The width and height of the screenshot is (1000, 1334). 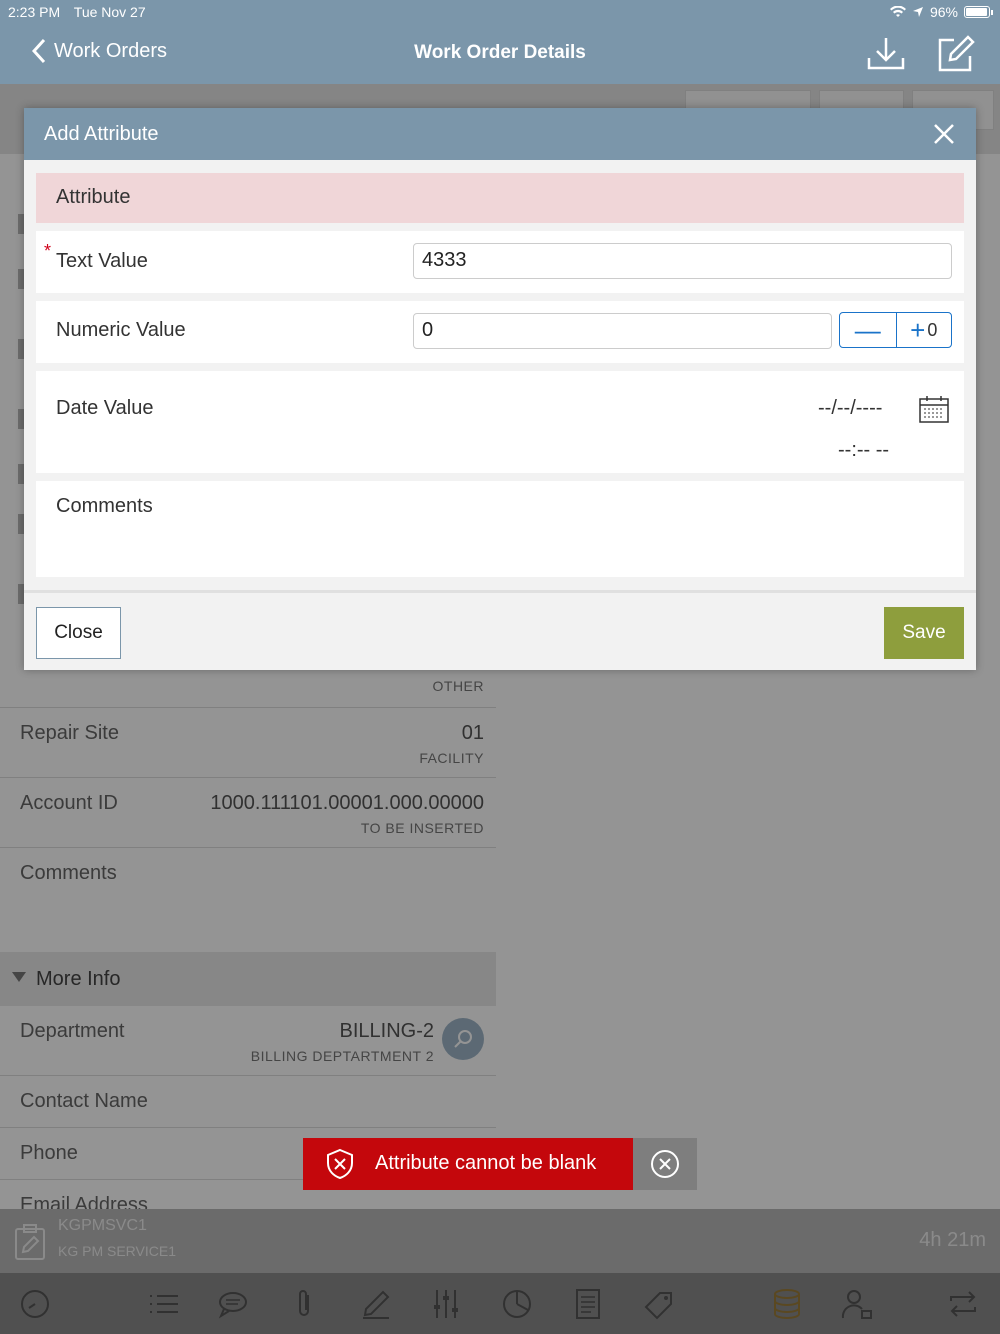 What do you see at coordinates (101, 134) in the screenshot?
I see `dialog-title: Add Attribute` at bounding box center [101, 134].